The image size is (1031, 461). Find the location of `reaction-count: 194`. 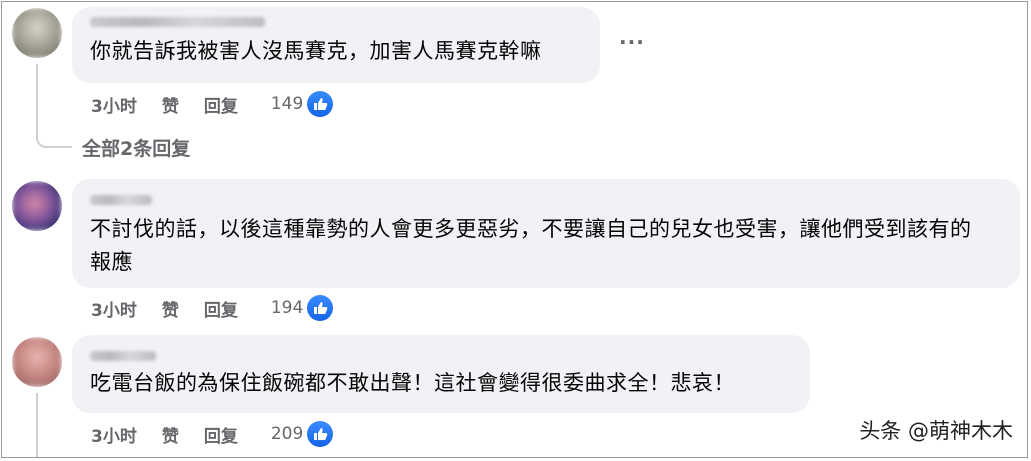

reaction-count: 194 is located at coordinates (287, 308).